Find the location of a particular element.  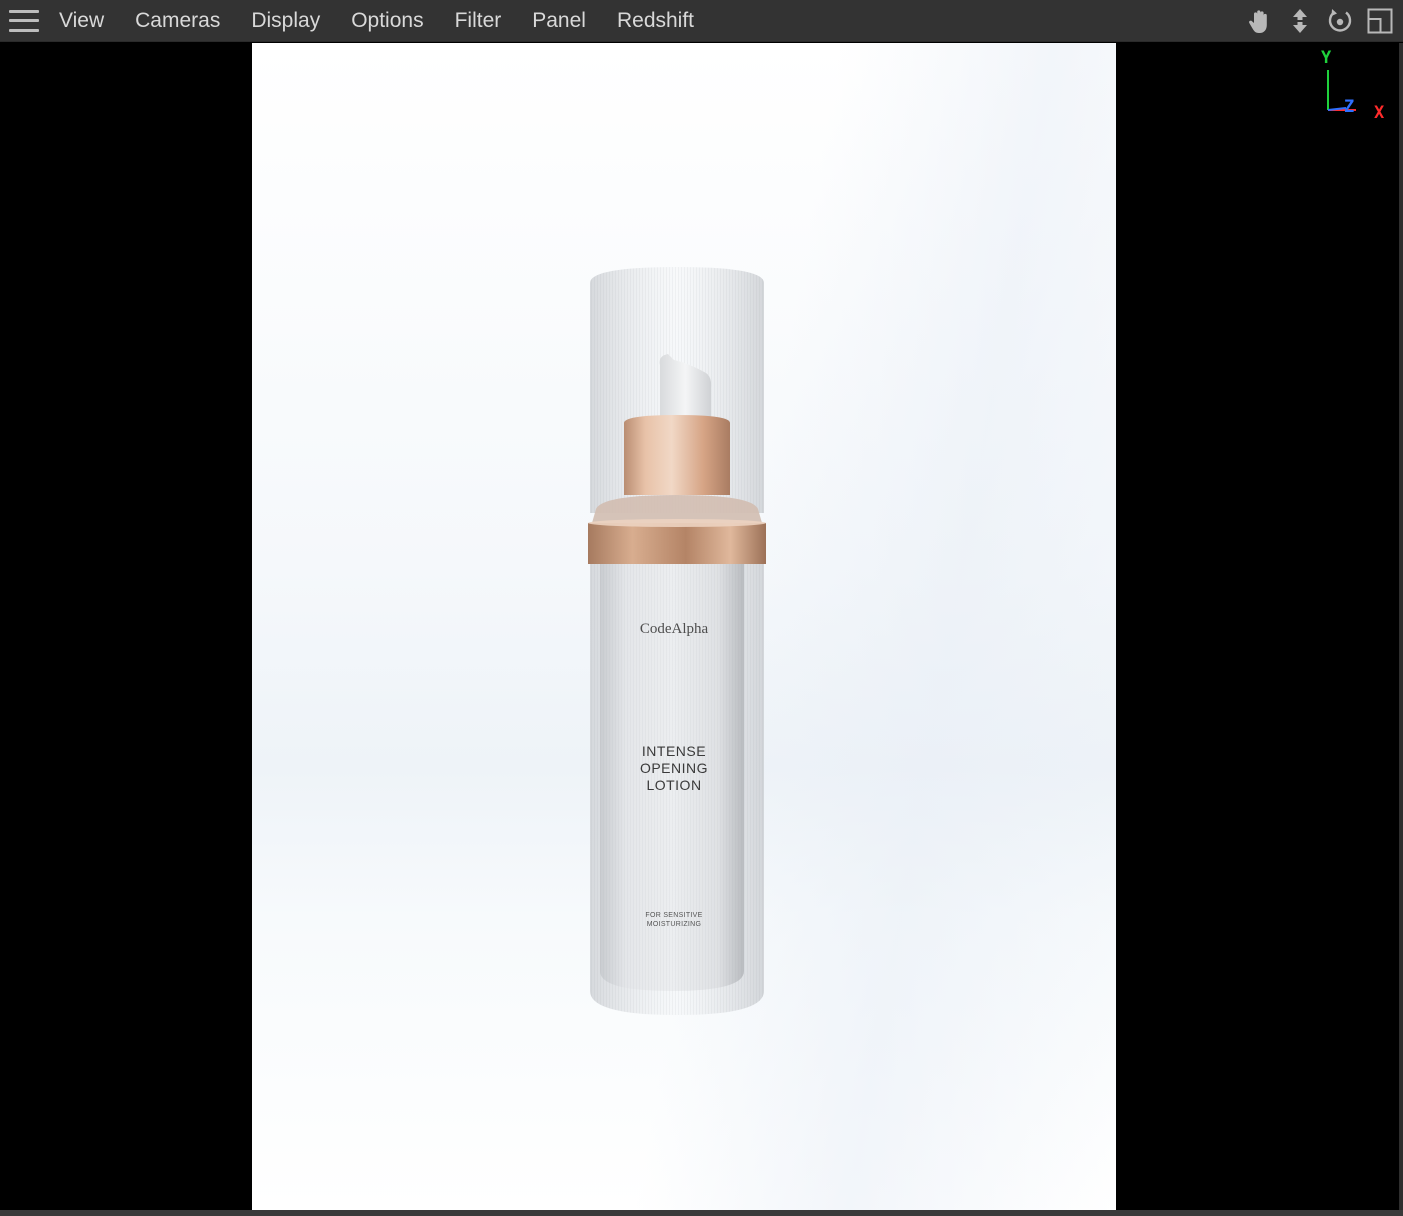

hamburger-menu-icon is located at coordinates (24, 20).